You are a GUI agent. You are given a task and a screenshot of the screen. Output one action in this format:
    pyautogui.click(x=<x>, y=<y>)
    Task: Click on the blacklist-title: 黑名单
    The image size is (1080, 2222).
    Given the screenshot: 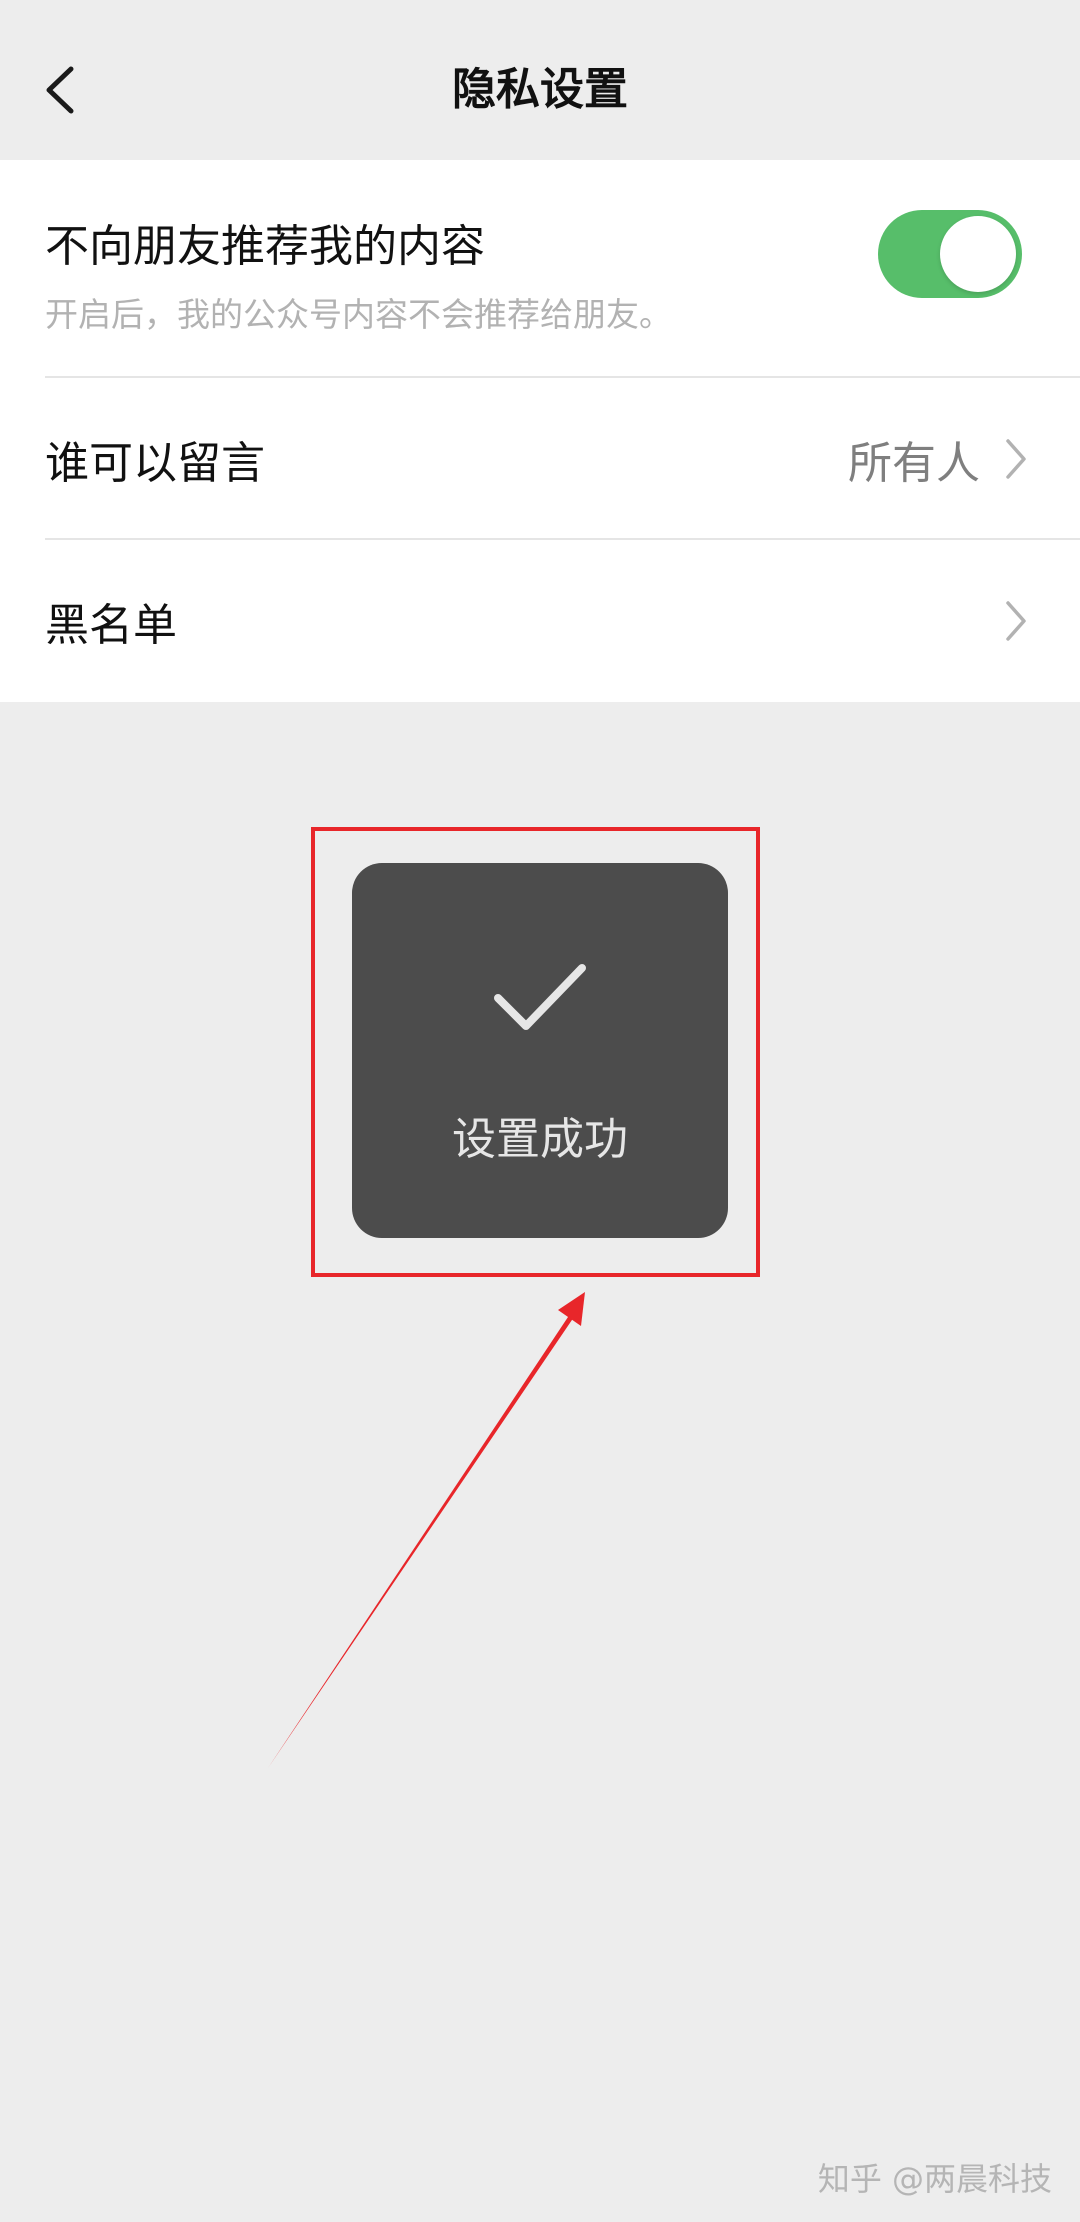 What is the action you would take?
    pyautogui.click(x=111, y=625)
    